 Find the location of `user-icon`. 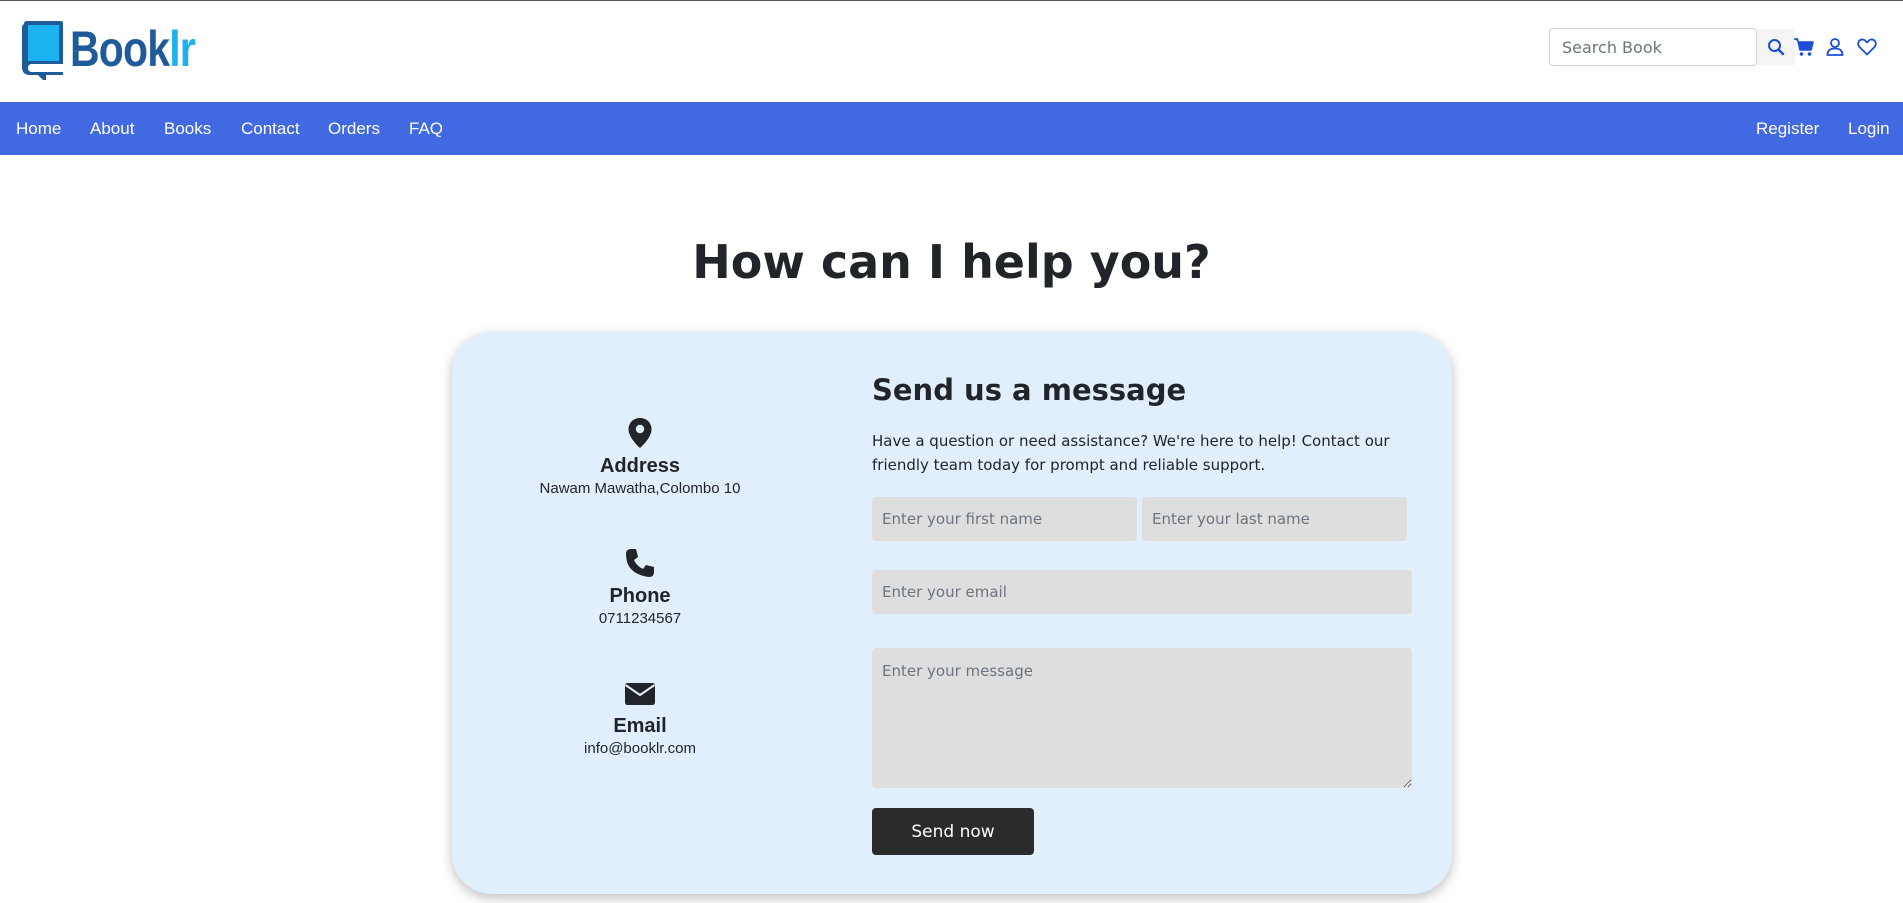

user-icon is located at coordinates (1835, 47).